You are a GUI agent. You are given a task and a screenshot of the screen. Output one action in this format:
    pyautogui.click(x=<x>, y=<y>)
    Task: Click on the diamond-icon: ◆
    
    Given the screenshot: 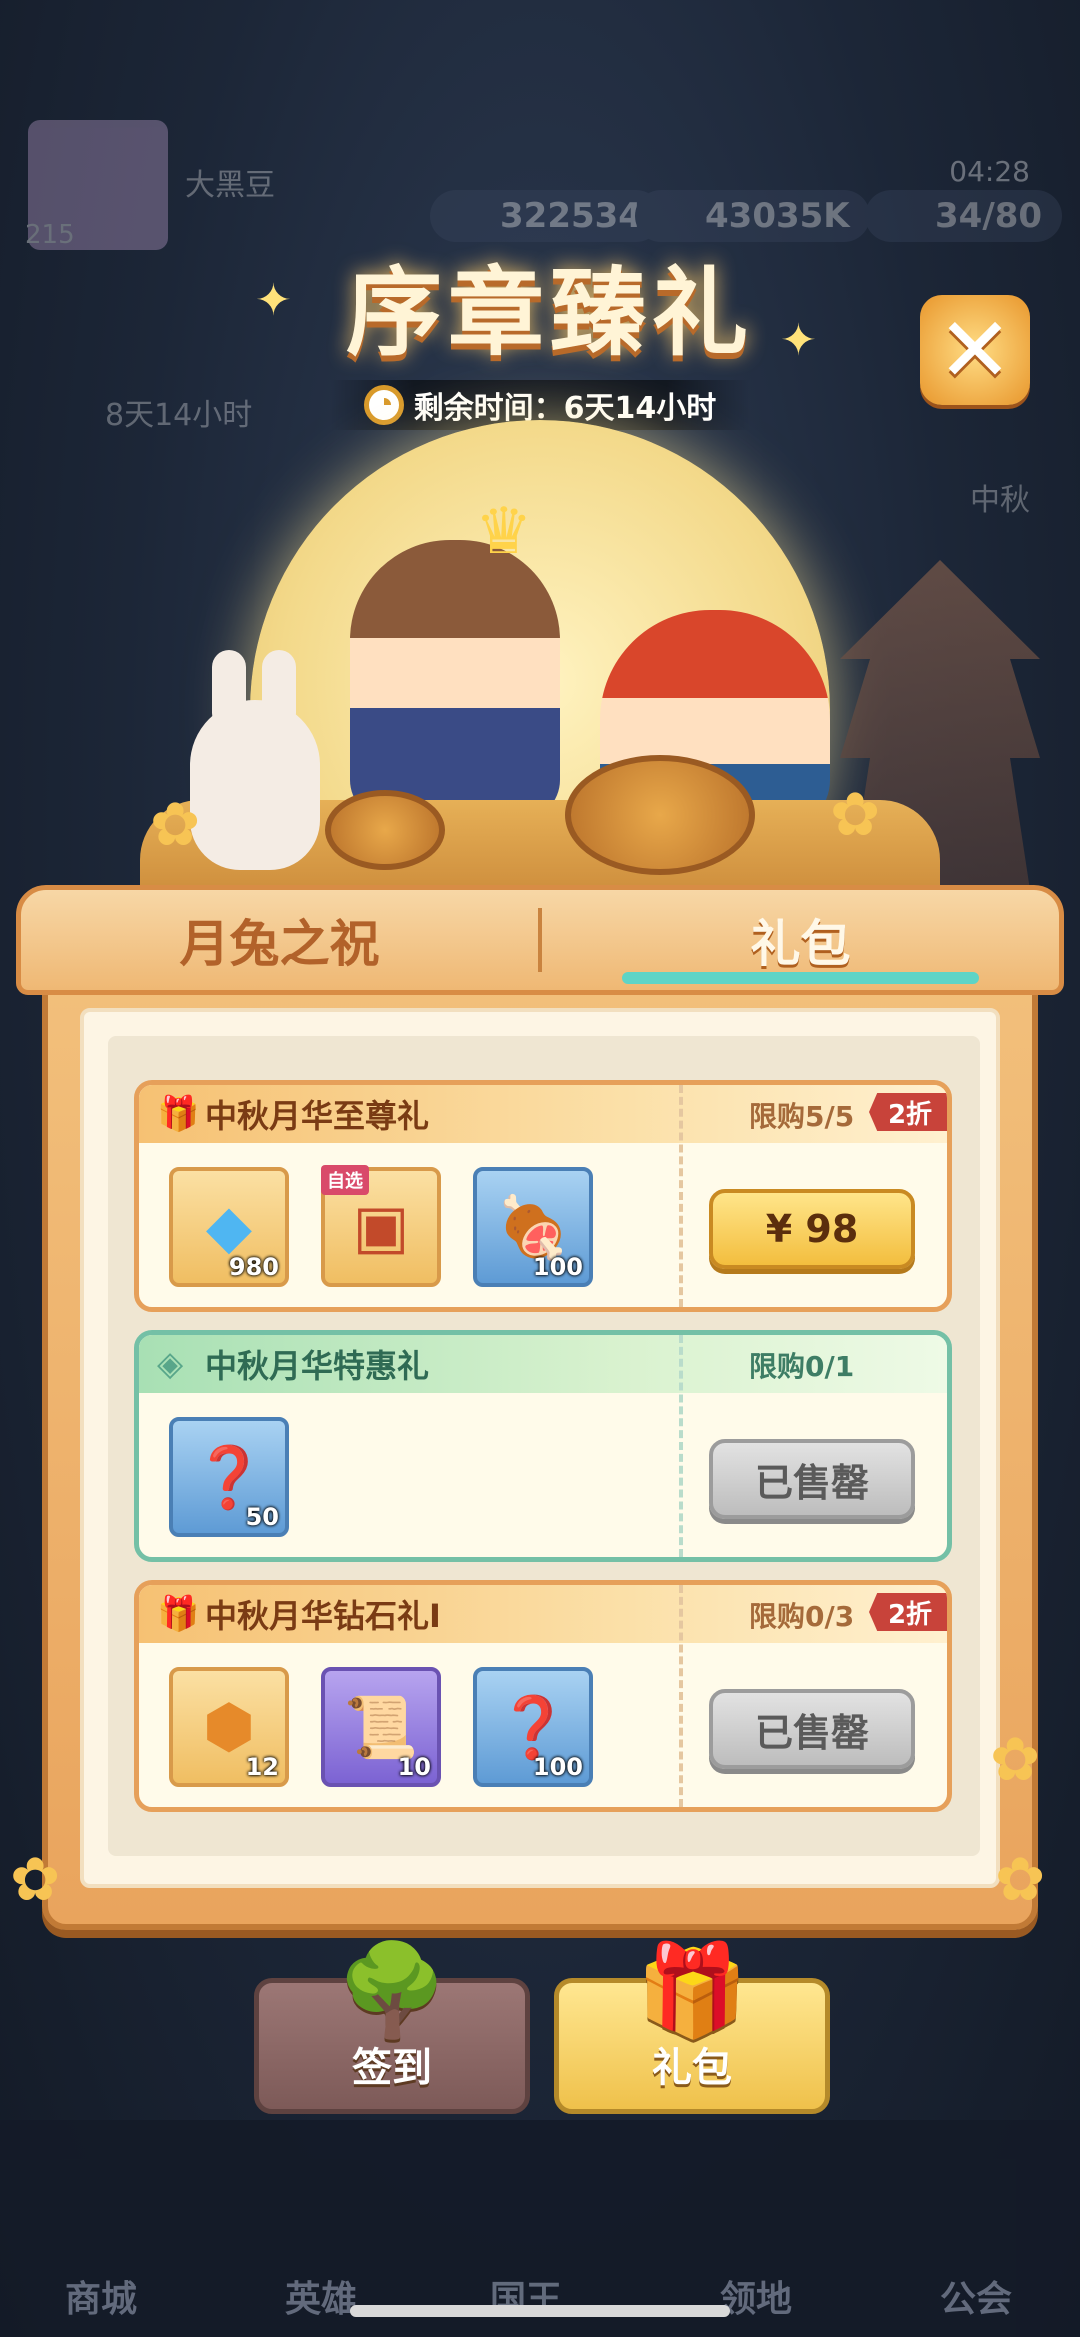 What is the action you would take?
    pyautogui.click(x=229, y=1227)
    